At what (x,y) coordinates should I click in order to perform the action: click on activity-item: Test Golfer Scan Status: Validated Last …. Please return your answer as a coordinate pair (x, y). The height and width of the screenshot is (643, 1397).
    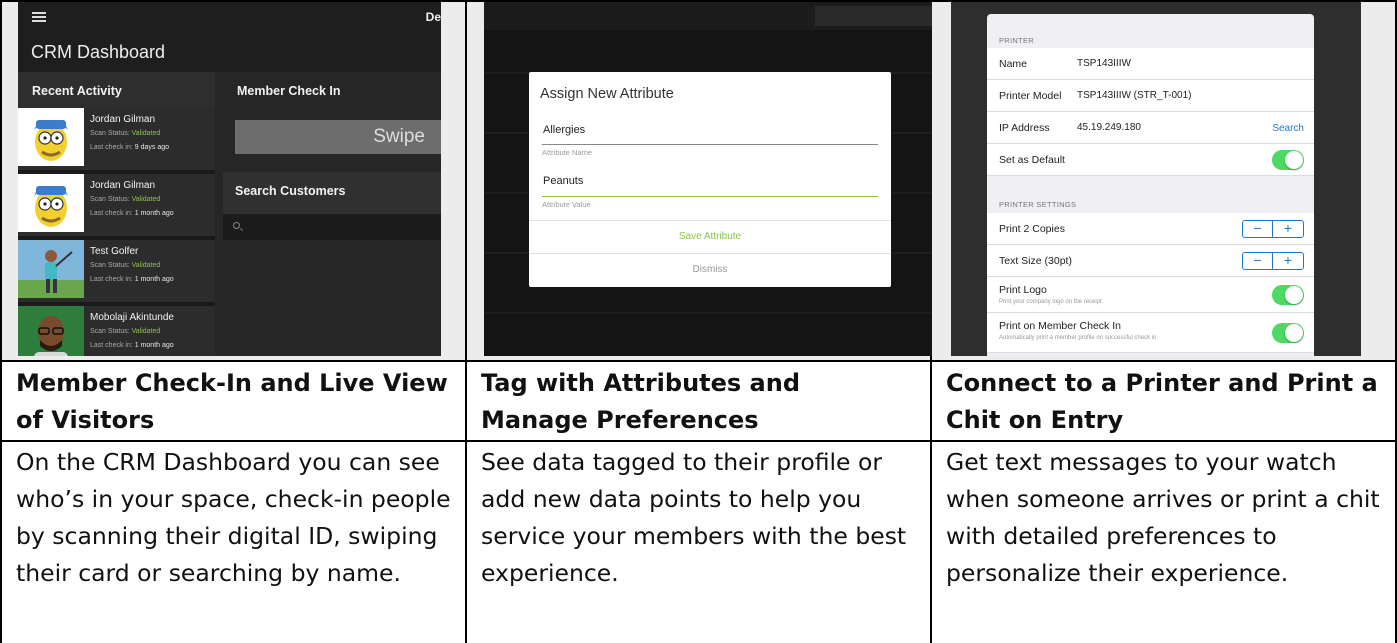
    Looking at the image, I should click on (116, 271).